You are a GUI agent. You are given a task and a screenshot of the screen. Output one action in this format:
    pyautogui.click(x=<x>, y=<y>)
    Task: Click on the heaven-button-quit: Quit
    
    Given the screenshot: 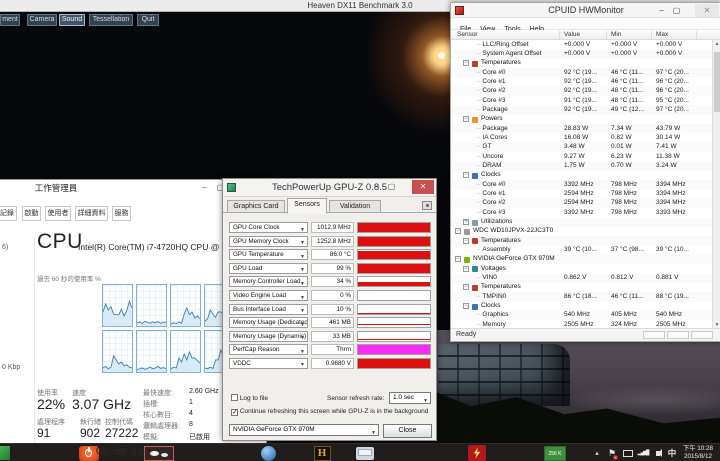 What is the action you would take?
    pyautogui.click(x=148, y=20)
    